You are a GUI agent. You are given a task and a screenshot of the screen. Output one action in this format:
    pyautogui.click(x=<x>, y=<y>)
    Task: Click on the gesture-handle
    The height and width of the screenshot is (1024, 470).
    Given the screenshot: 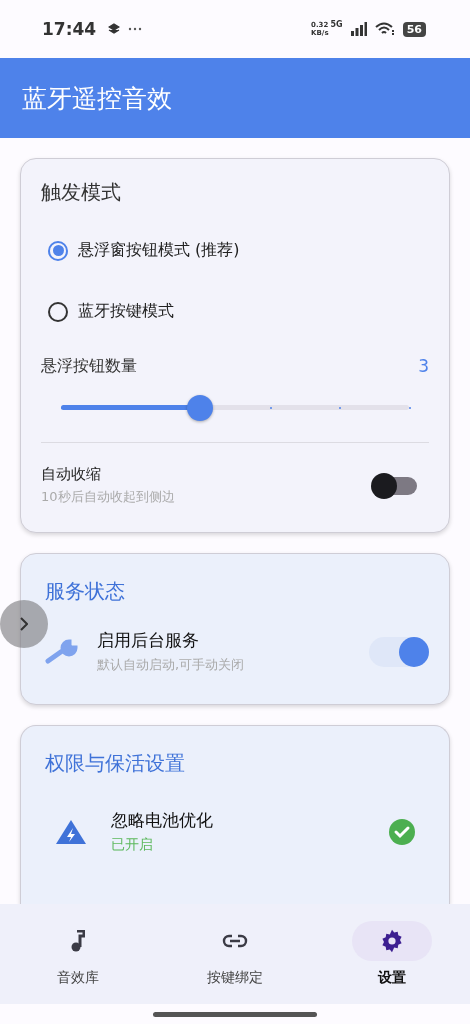 What is the action you would take?
    pyautogui.click(x=235, y=1014)
    